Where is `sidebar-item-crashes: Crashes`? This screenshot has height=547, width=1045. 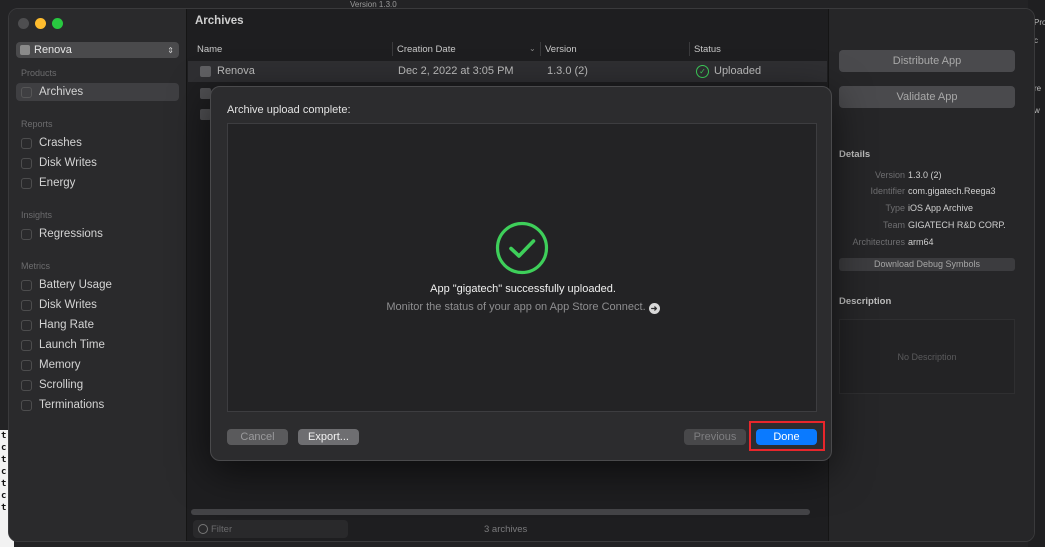
sidebar-item-crashes: Crashes is located at coordinates (97, 143).